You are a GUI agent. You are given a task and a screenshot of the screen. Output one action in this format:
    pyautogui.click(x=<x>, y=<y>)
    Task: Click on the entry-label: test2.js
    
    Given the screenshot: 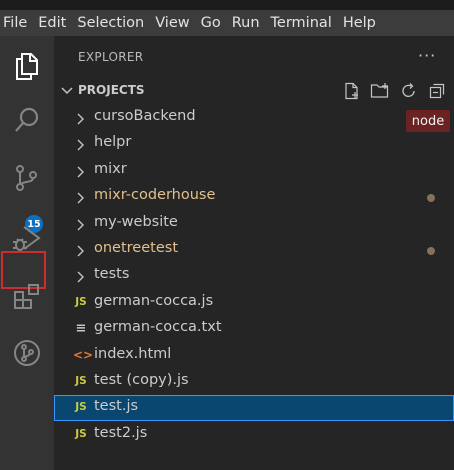 What is the action you would take?
    pyautogui.click(x=121, y=432)
    